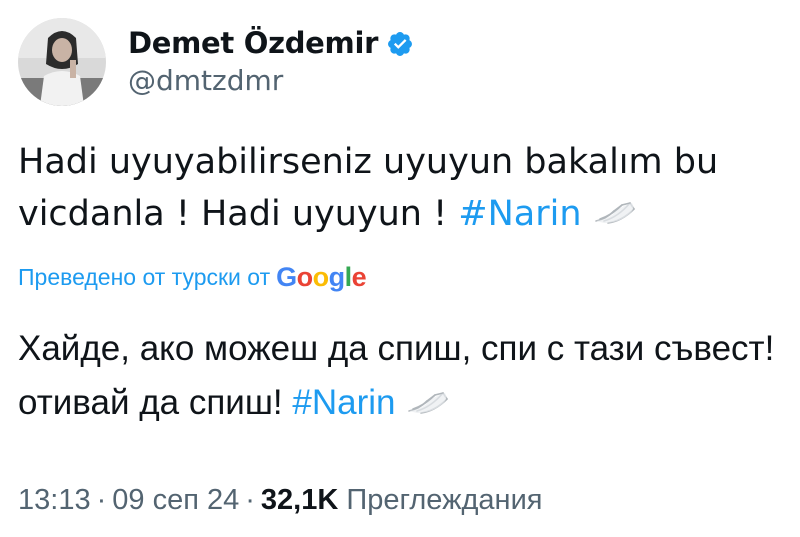 The width and height of the screenshot is (800, 537). Describe the element at coordinates (253, 43) in the screenshot. I see `display-name: Demet Özdemir` at that location.